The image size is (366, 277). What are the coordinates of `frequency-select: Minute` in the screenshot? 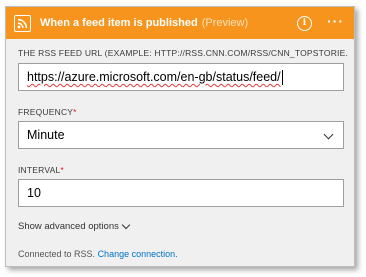 It's located at (181, 135).